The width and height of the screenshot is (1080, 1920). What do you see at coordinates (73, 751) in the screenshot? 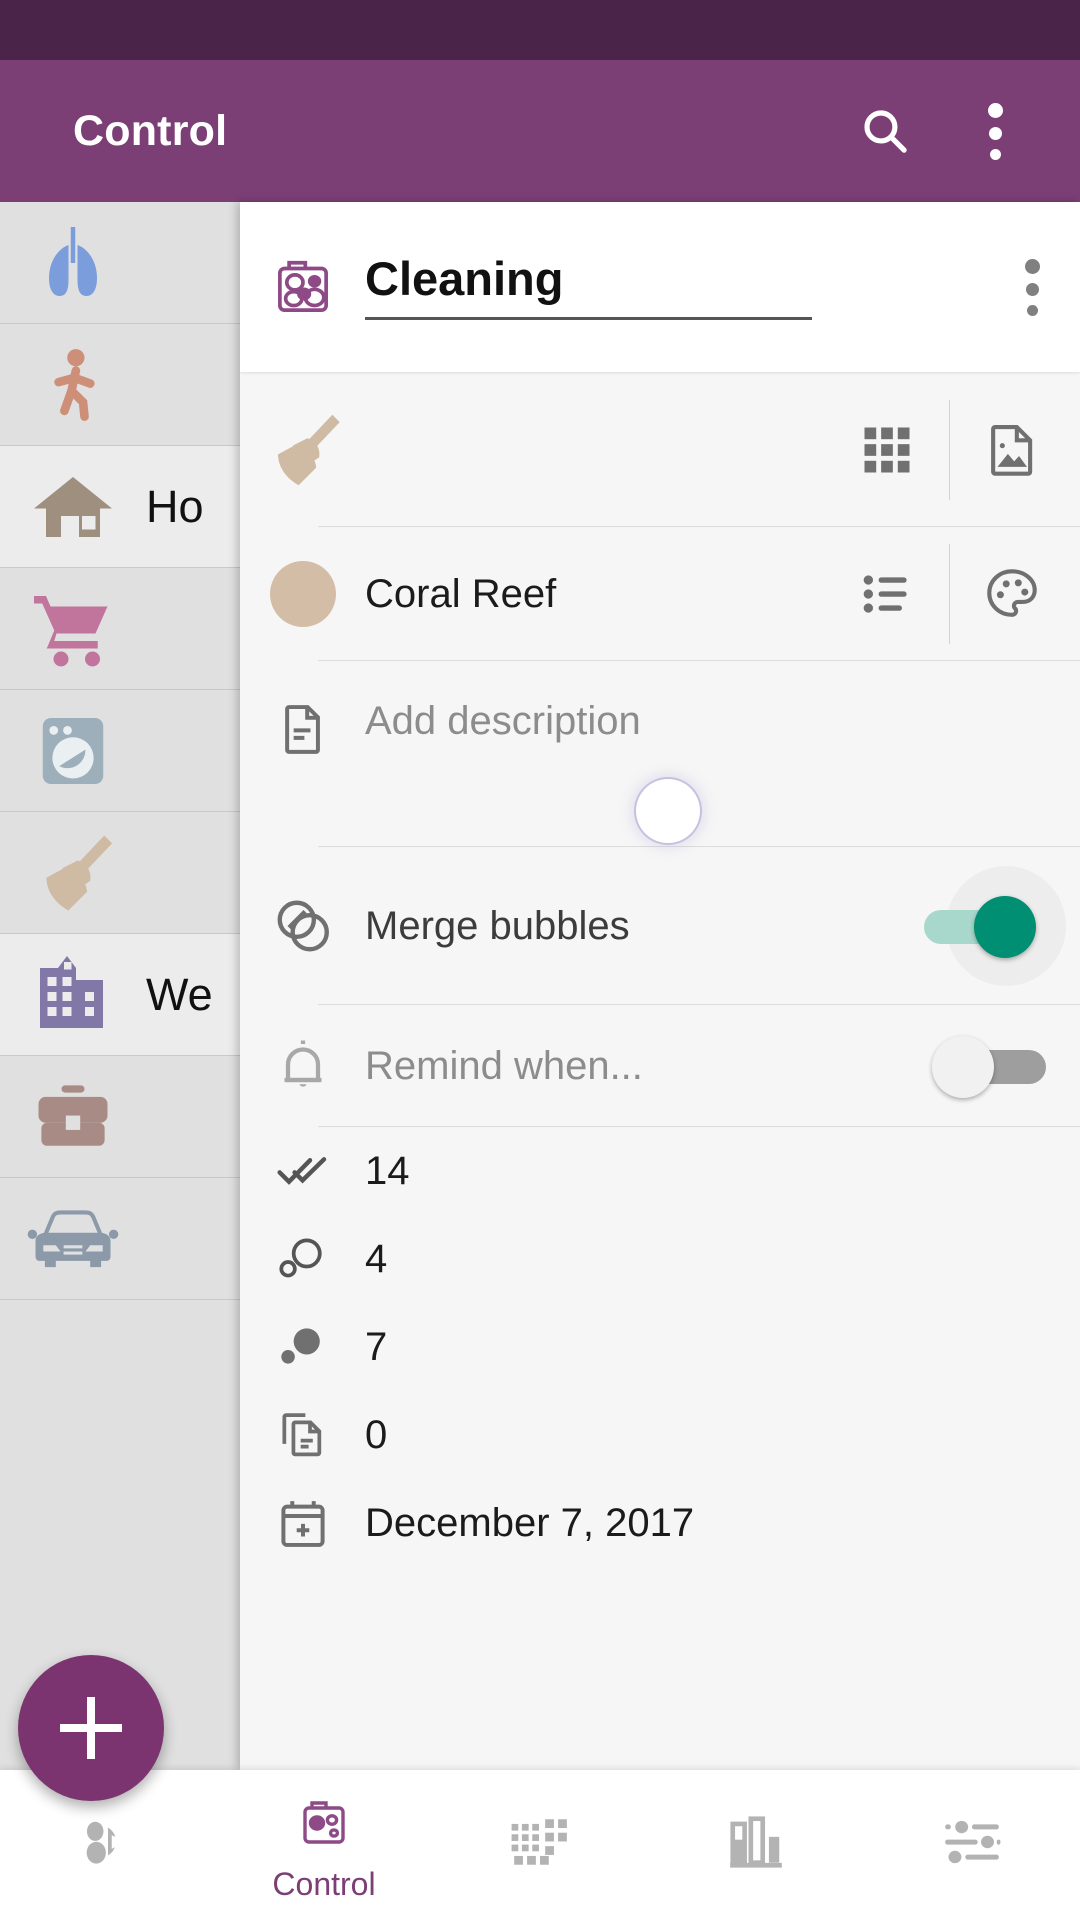
I see `washing-machine-icon` at bounding box center [73, 751].